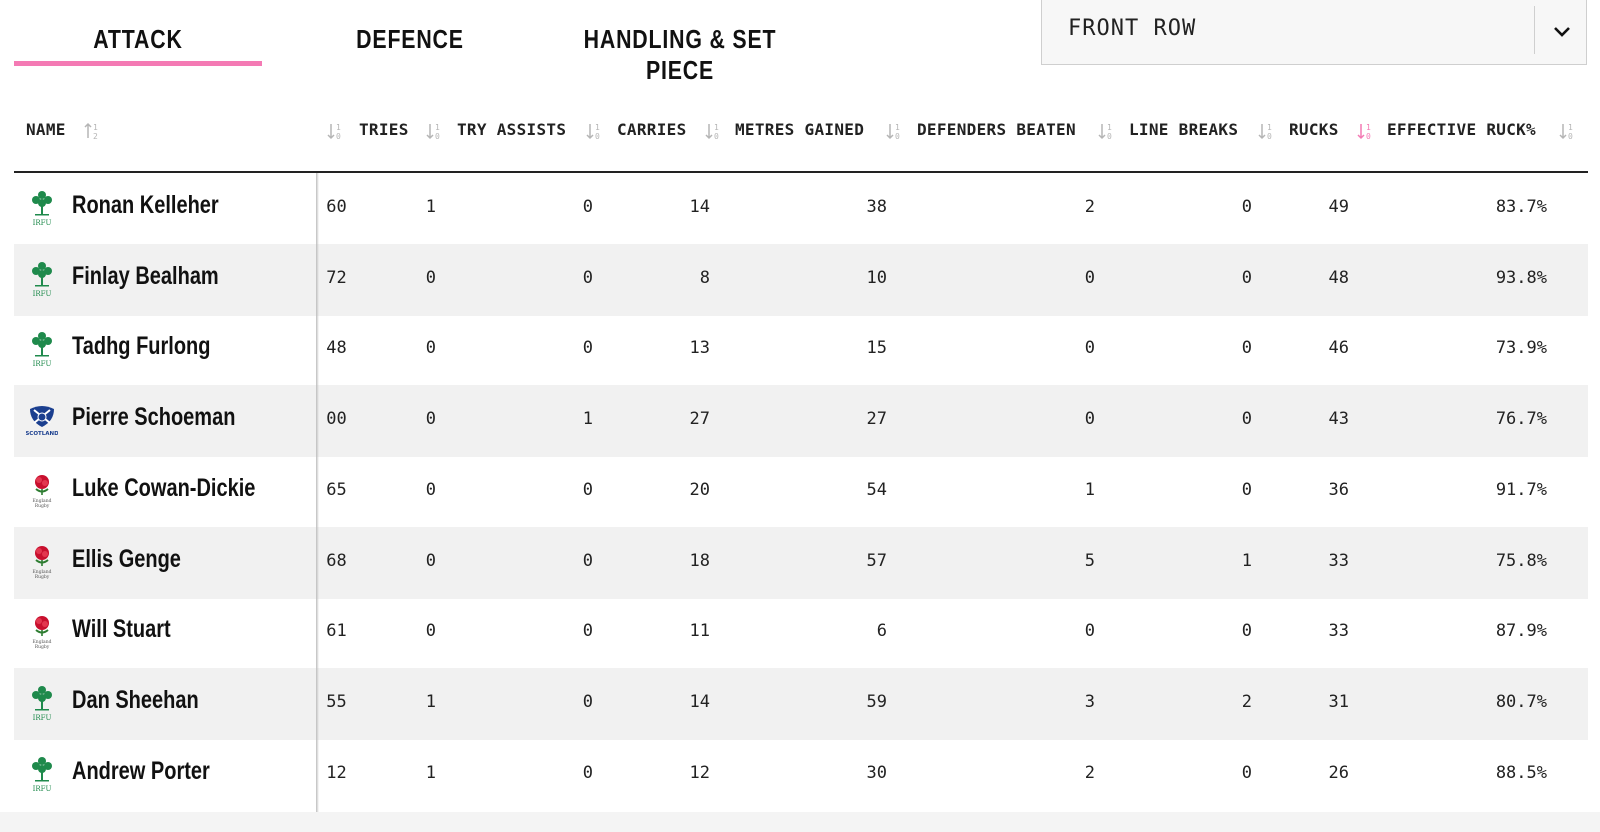  What do you see at coordinates (881, 631) in the screenshot?
I see `metres-gained-cell: 6` at bounding box center [881, 631].